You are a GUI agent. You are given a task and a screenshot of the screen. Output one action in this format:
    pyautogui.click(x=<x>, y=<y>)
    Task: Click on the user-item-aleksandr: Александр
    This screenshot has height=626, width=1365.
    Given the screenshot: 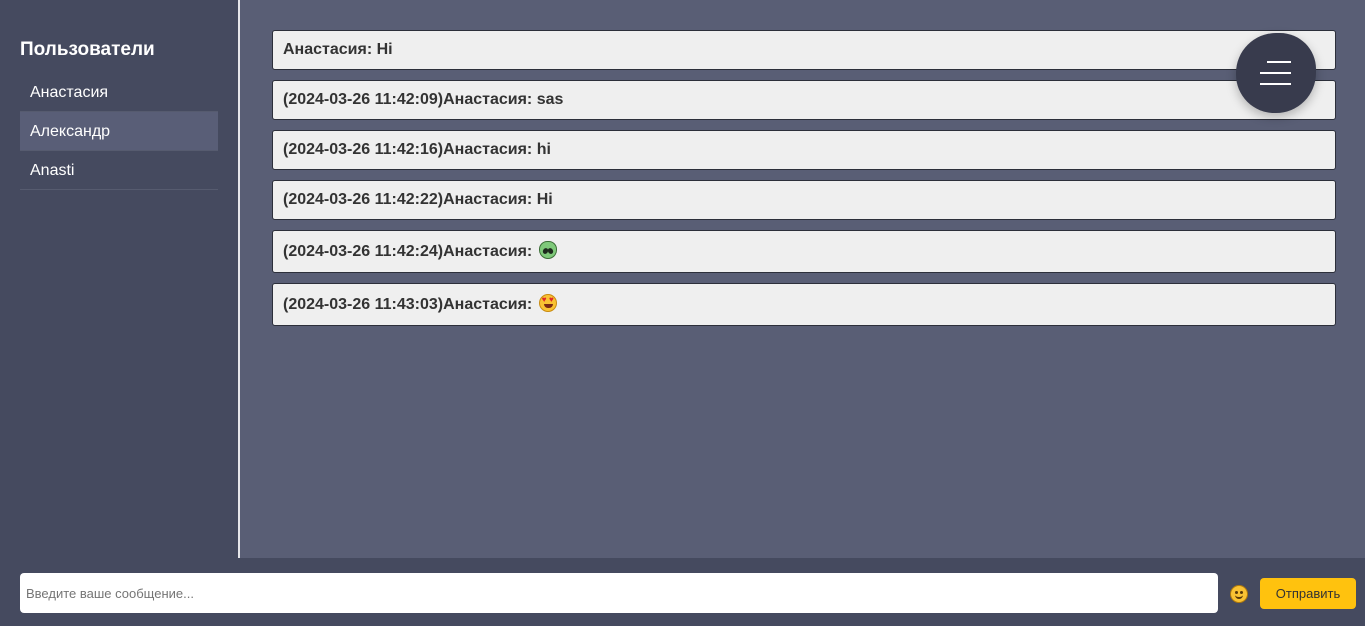 What is the action you would take?
    pyautogui.click(x=119, y=131)
    